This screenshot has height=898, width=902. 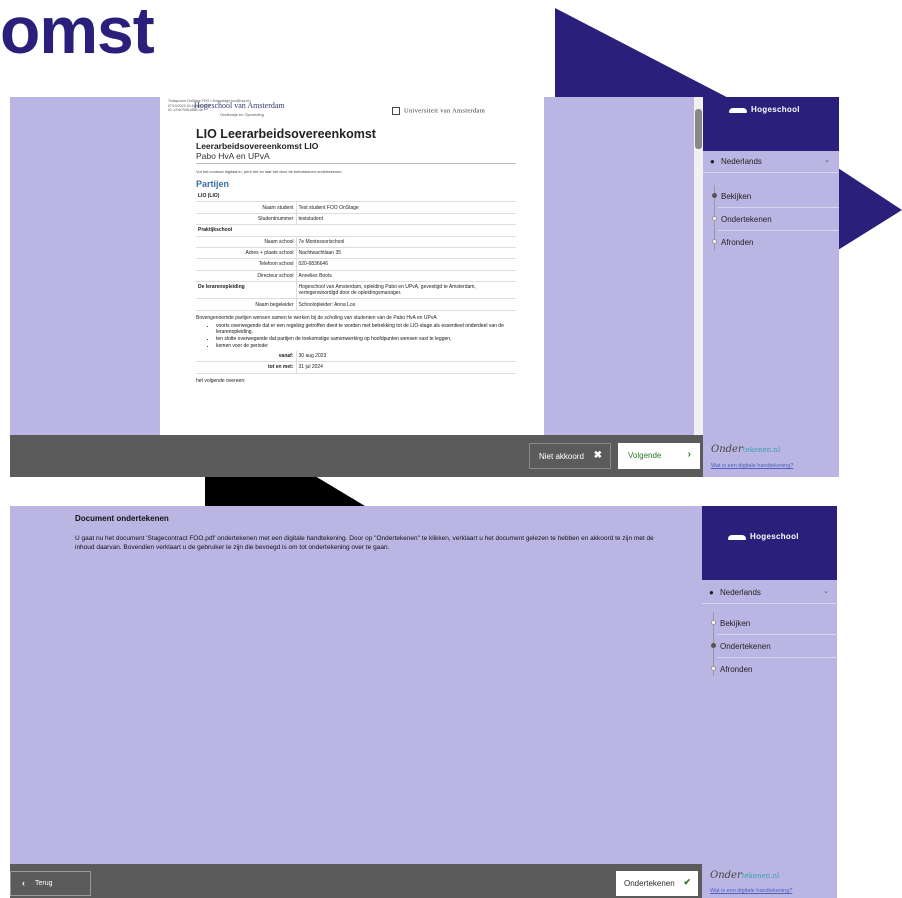 What do you see at coordinates (356, 157) in the screenshot?
I see `document-parties-line: Pabo HvA en UPvA` at bounding box center [356, 157].